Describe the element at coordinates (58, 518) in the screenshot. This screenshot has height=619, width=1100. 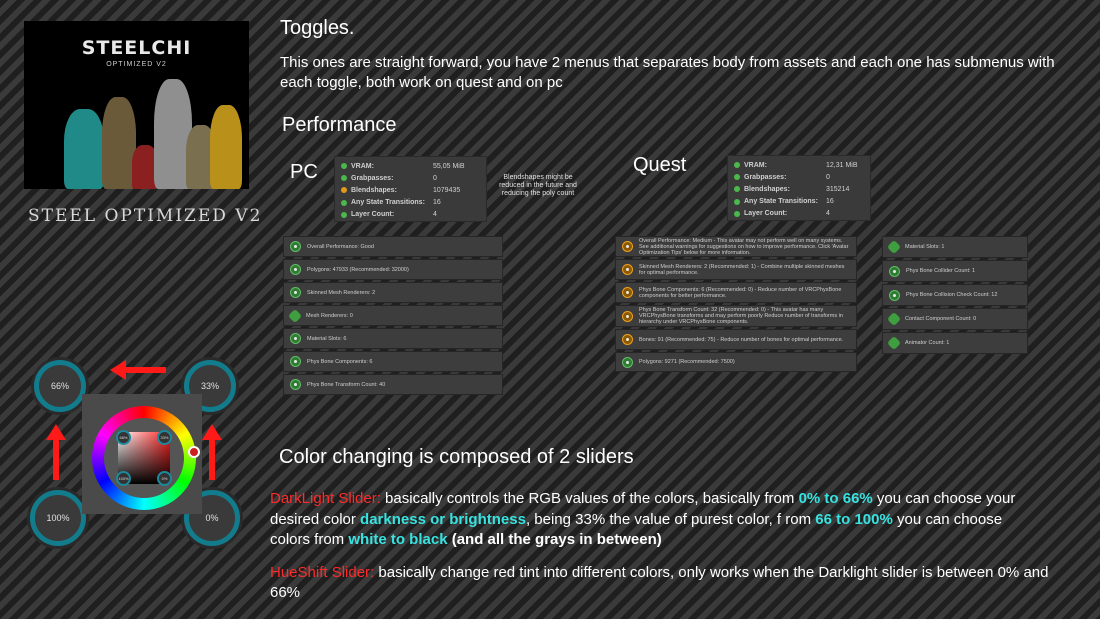
I see `darklight-knob-100: 100%` at that location.